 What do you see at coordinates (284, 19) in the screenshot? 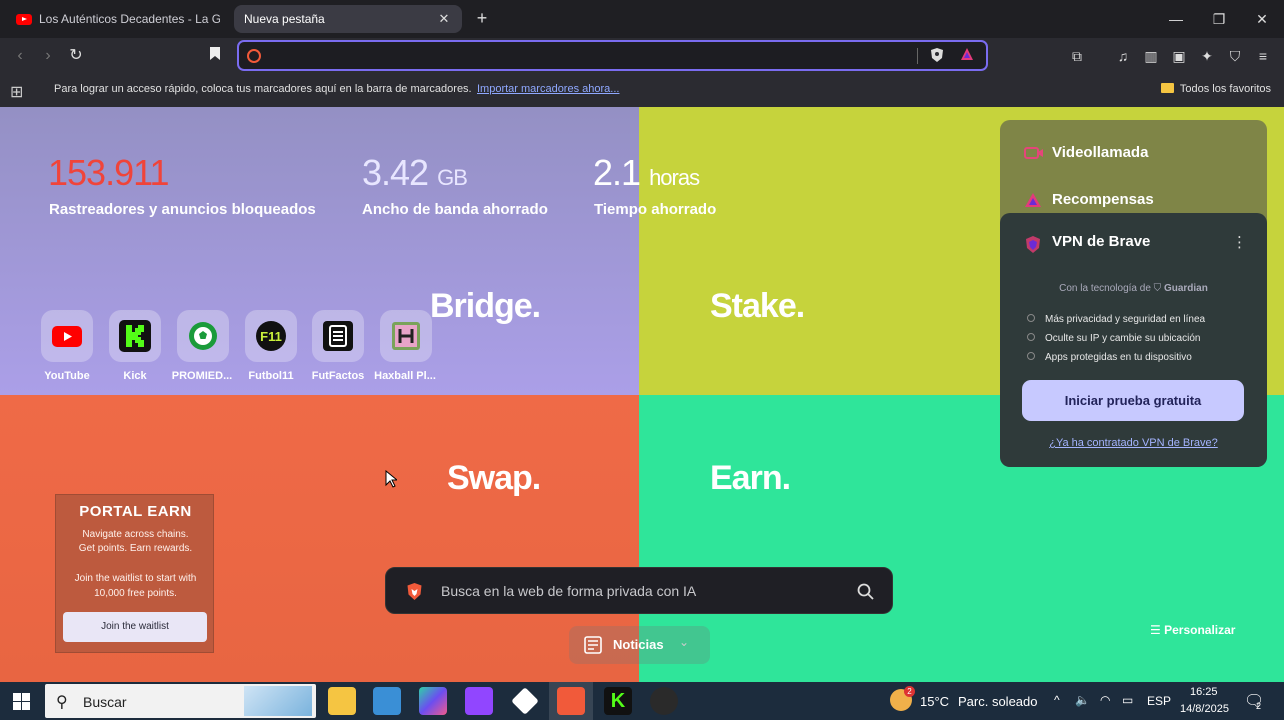
I see `tab-title: Nueva pestaña` at bounding box center [284, 19].